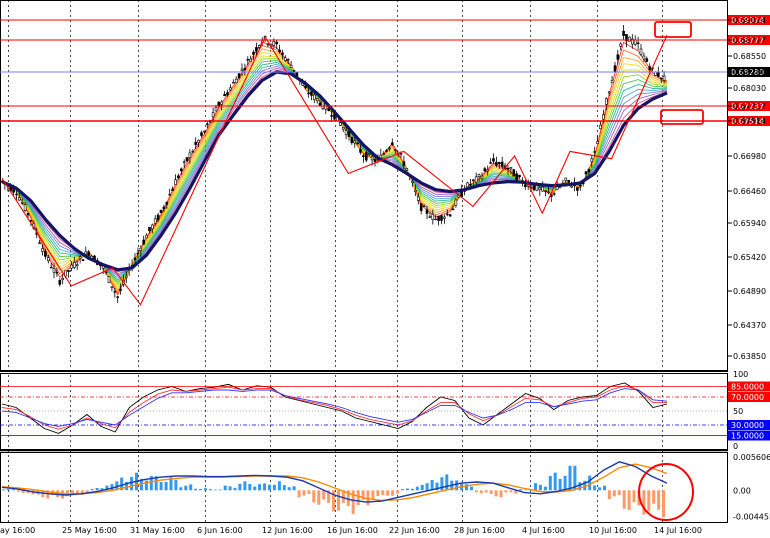 The image size is (770, 538). I want to click on x-tick-label: 10 Jul 16:00, so click(613, 530).